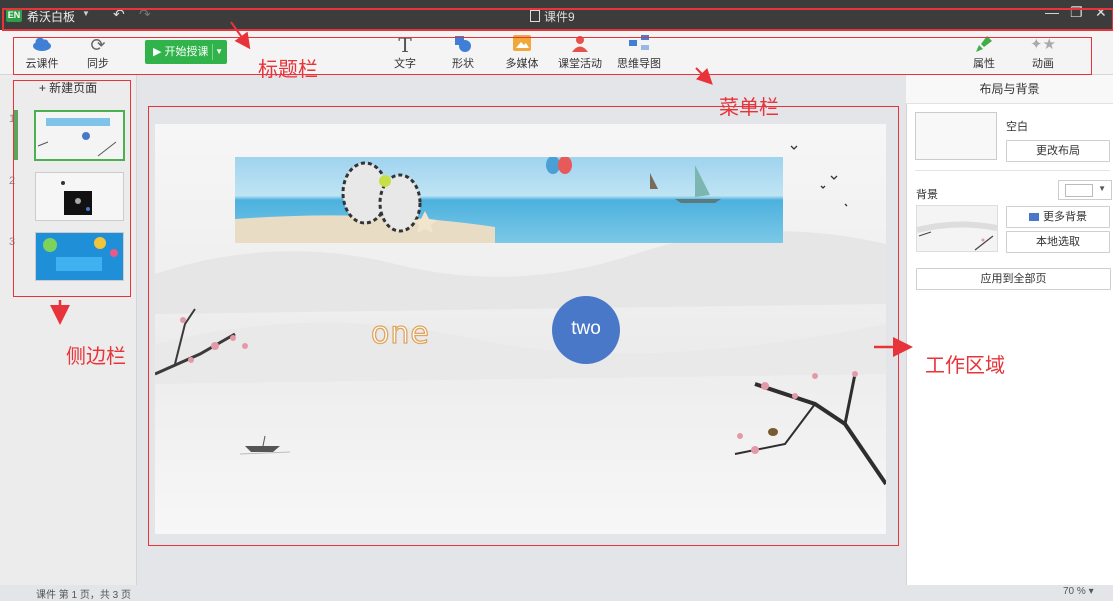 Image resolution: width=1113 pixels, height=601 pixels. Describe the element at coordinates (1058, 151) in the screenshot. I see `change-layout-button: 更改布局` at that location.